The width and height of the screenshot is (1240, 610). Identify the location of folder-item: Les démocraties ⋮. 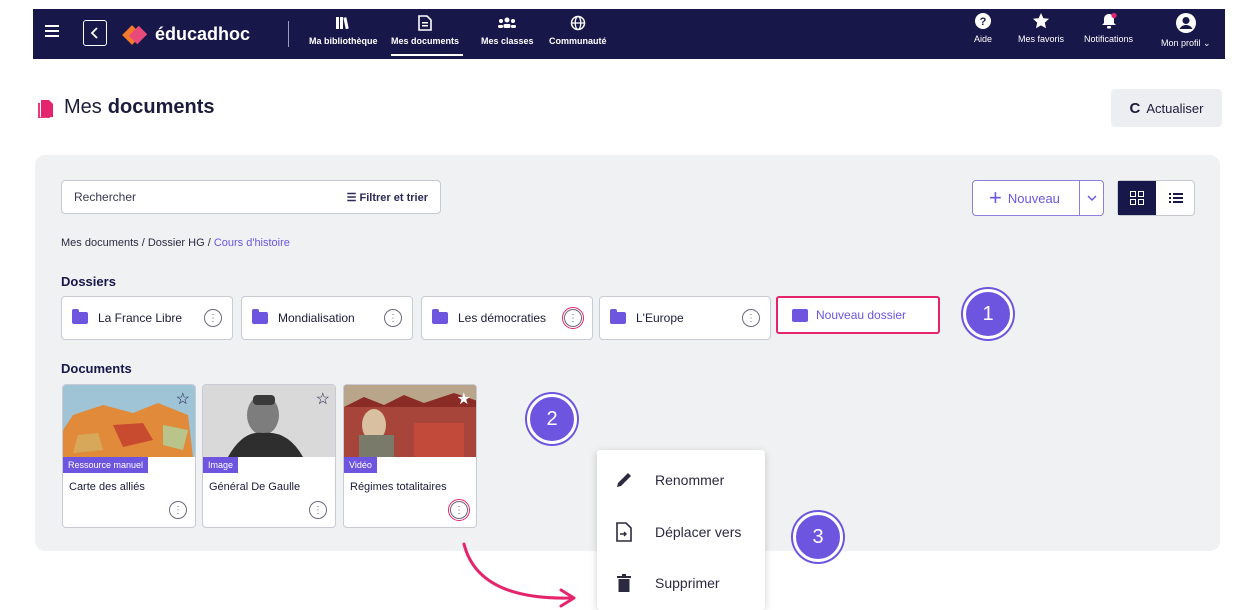
(507, 318).